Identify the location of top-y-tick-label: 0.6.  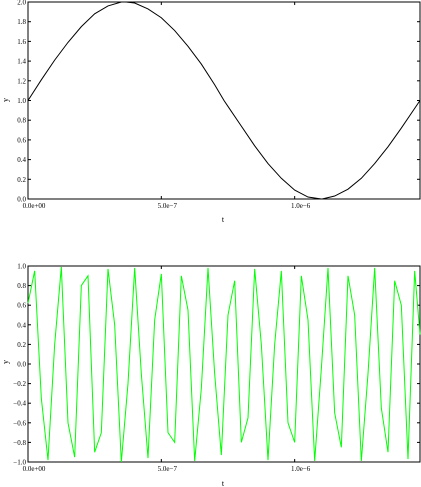
(21, 140).